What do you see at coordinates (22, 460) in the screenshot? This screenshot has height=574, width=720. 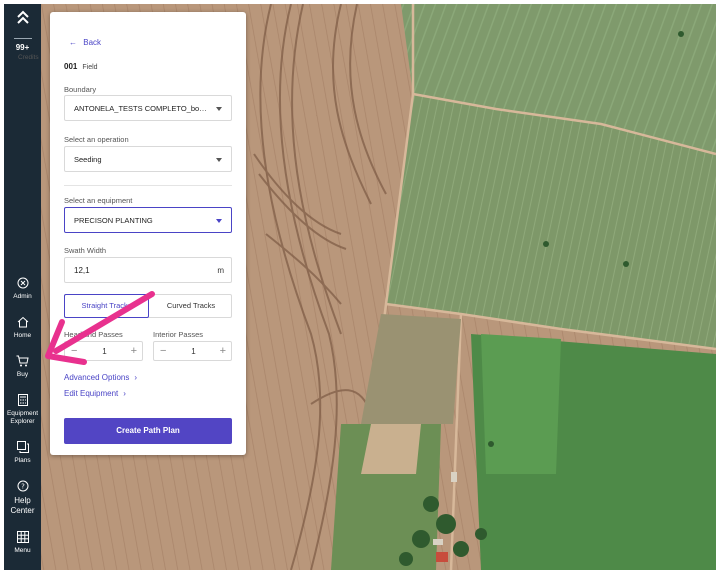 I see `sidebar-item-label: Plans` at bounding box center [22, 460].